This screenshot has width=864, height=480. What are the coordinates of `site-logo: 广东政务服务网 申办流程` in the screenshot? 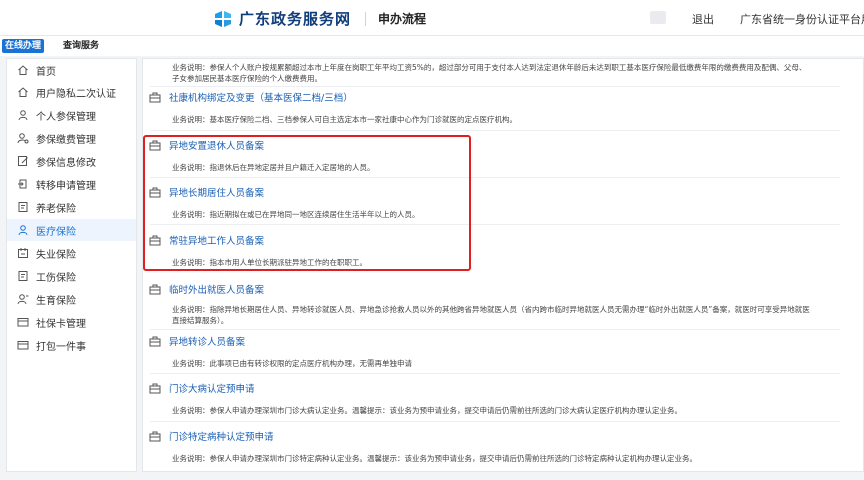 It's located at (319, 18).